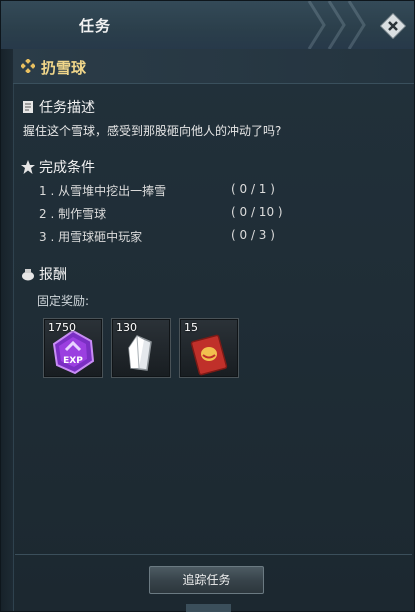 This screenshot has height=612, width=415. What do you see at coordinates (257, 212) in the screenshot?
I see `condition-progress: ( 0 / 10 )` at bounding box center [257, 212].